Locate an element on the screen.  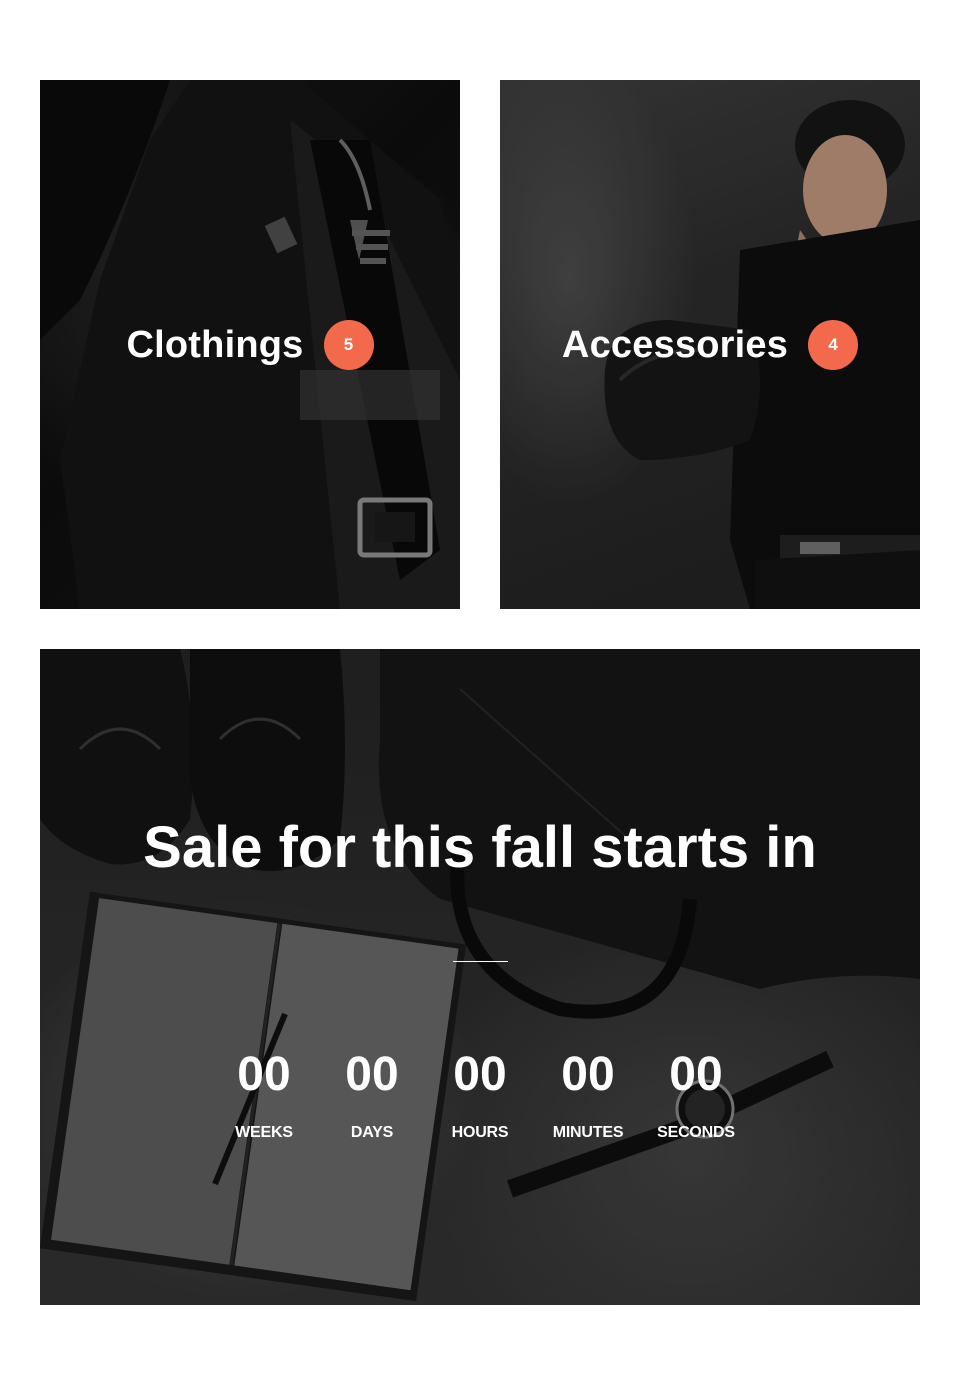
countdown-days: 00 DAYS is located at coordinates (372, 1094).